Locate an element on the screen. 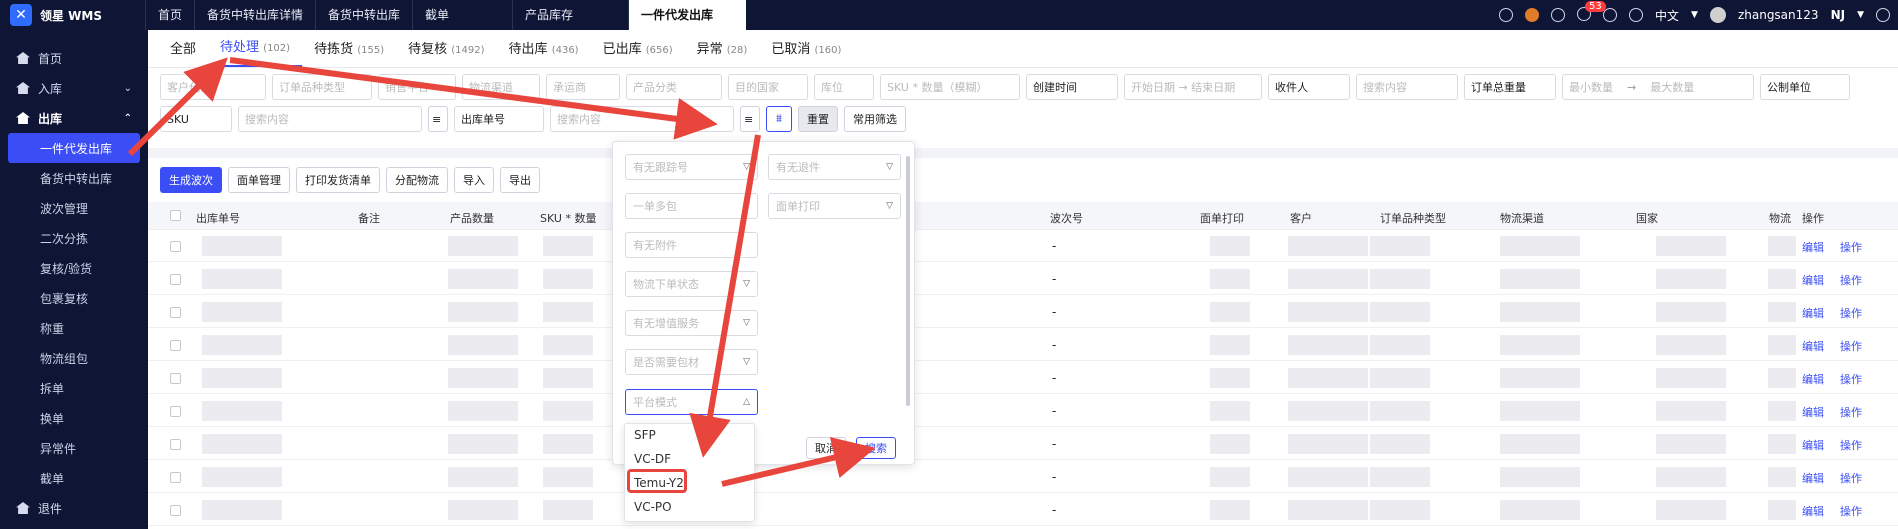  sku-type-select: SKU is located at coordinates (196, 119).